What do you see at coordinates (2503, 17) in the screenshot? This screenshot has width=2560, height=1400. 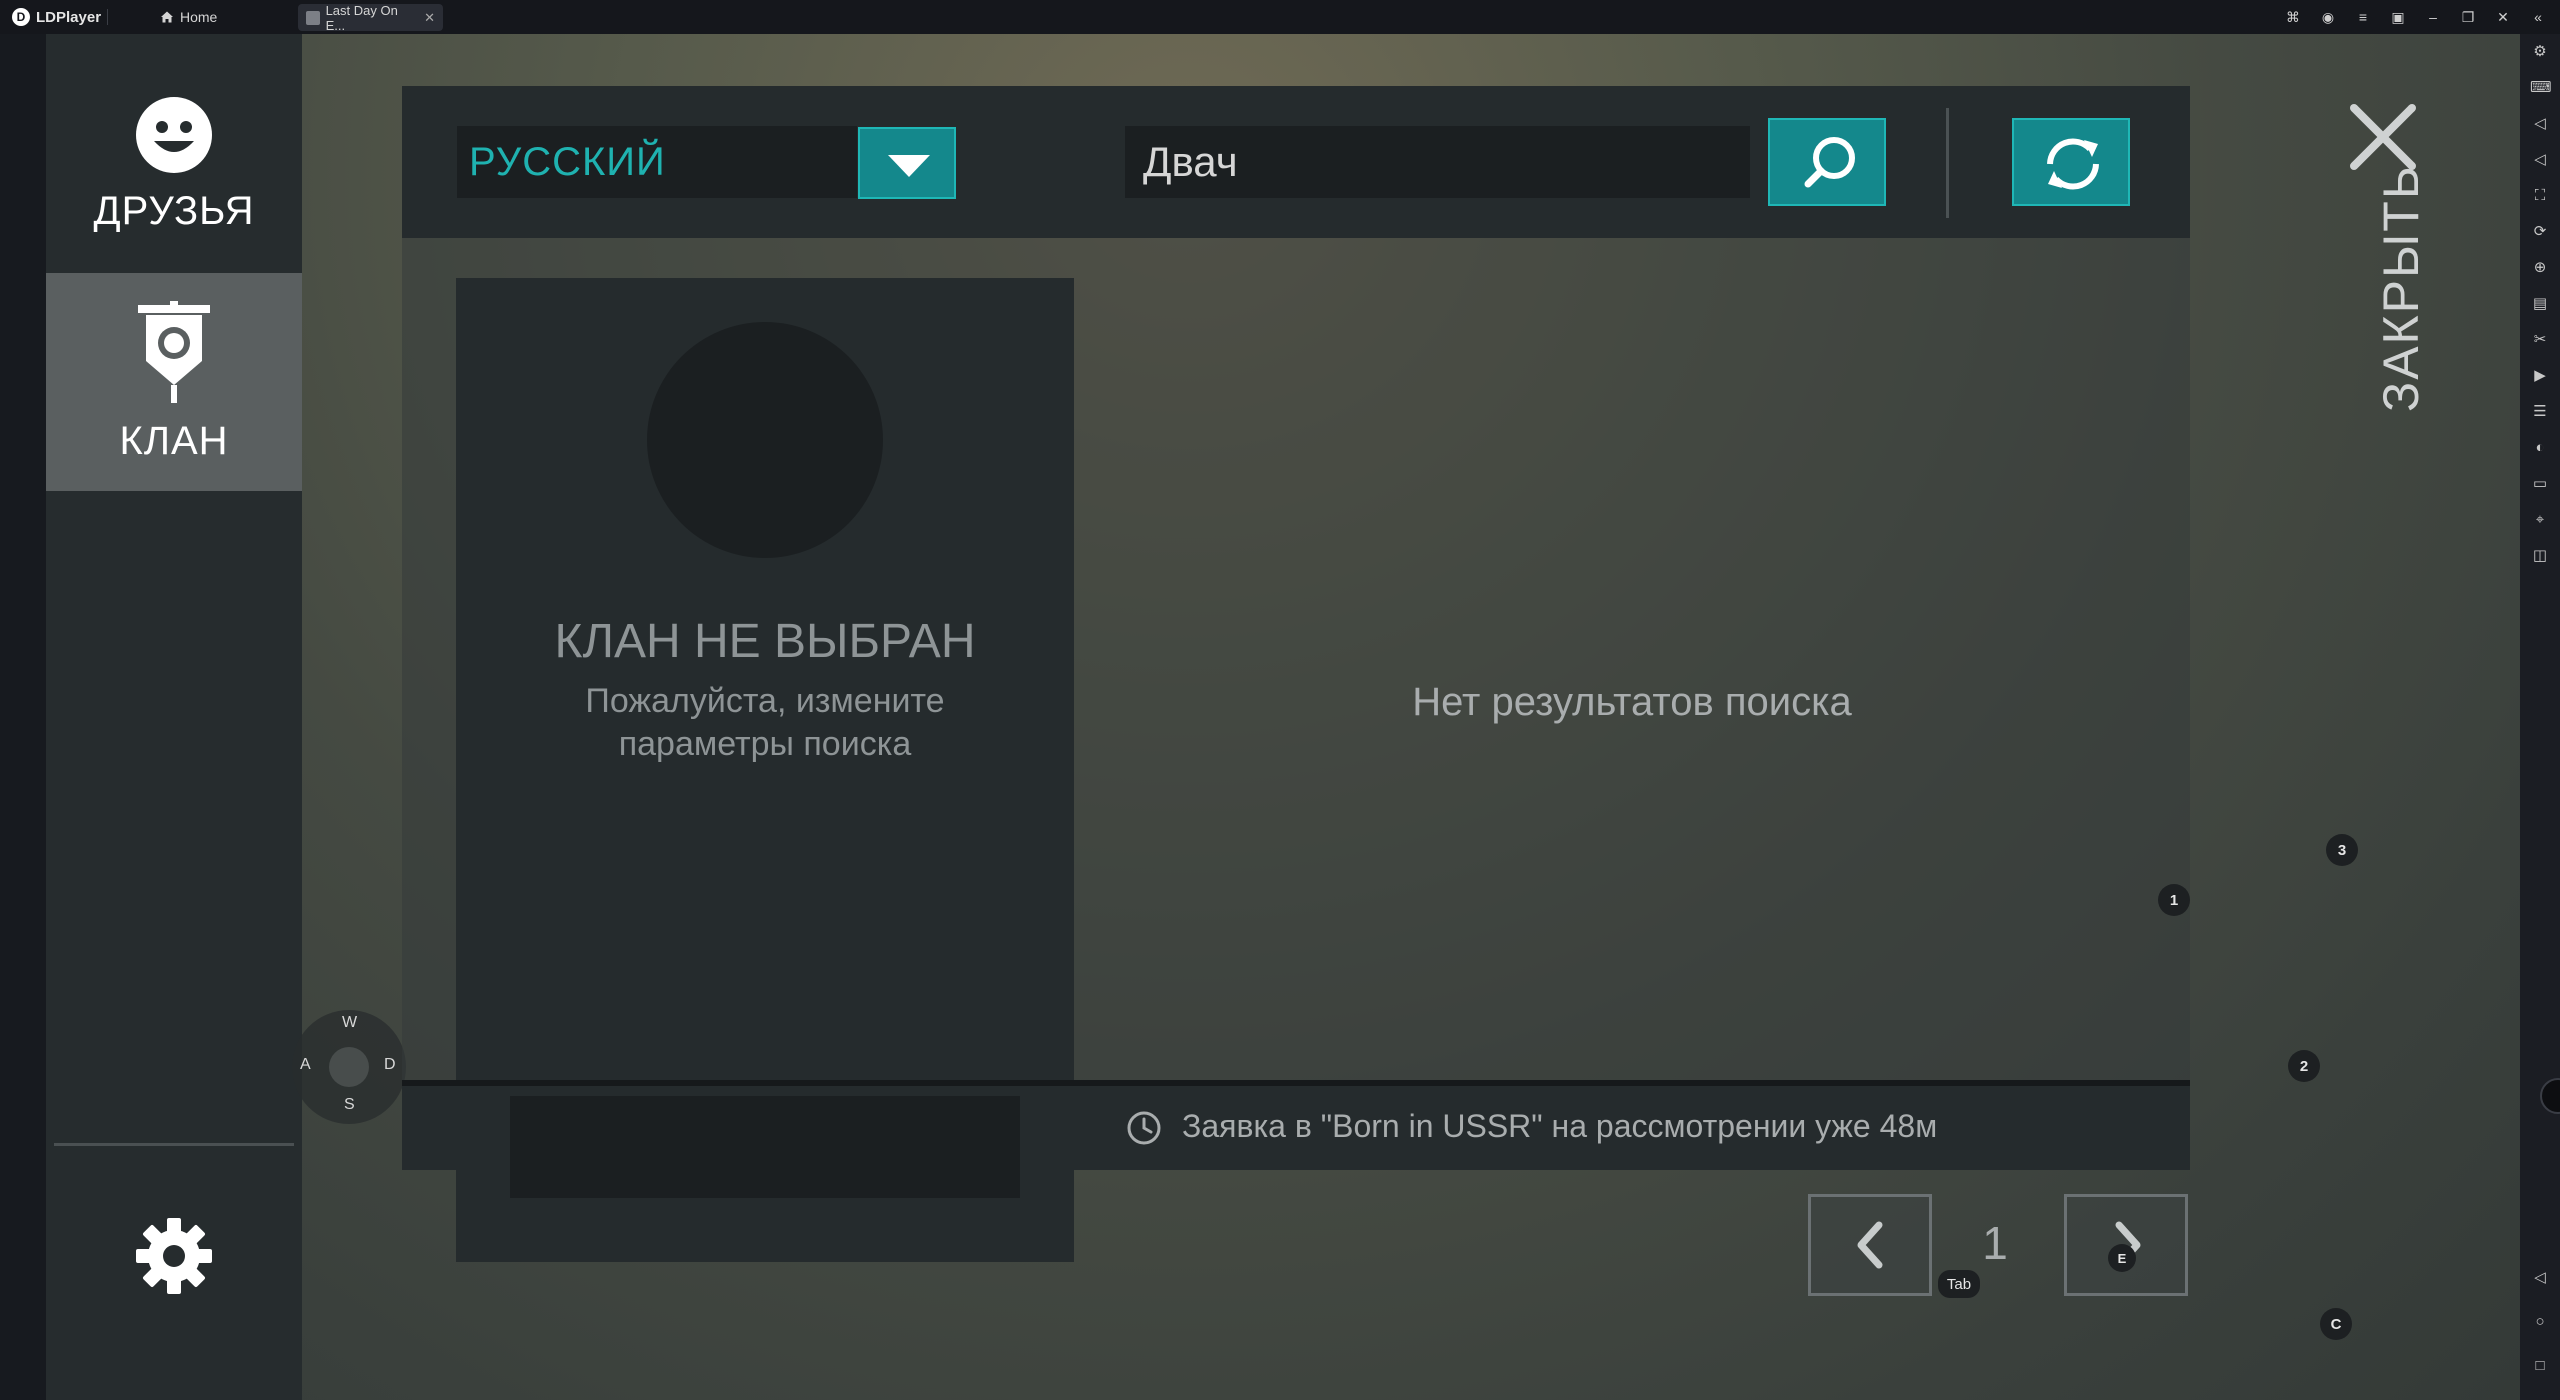 I see `close-window-icon: ✕` at bounding box center [2503, 17].